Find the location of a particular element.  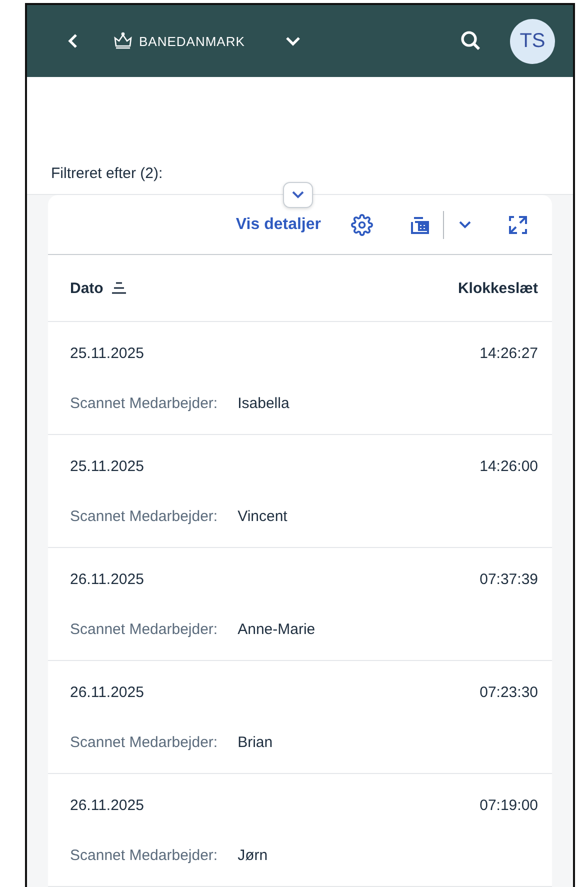

search-icon is located at coordinates (471, 41).